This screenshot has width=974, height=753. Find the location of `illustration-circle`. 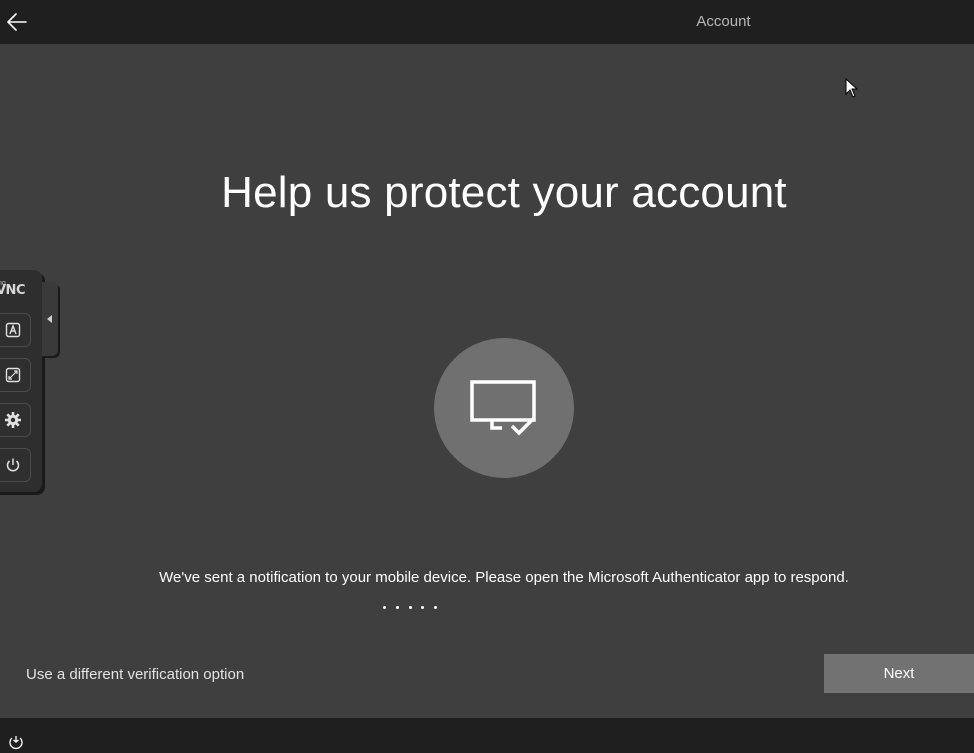

illustration-circle is located at coordinates (504, 408).